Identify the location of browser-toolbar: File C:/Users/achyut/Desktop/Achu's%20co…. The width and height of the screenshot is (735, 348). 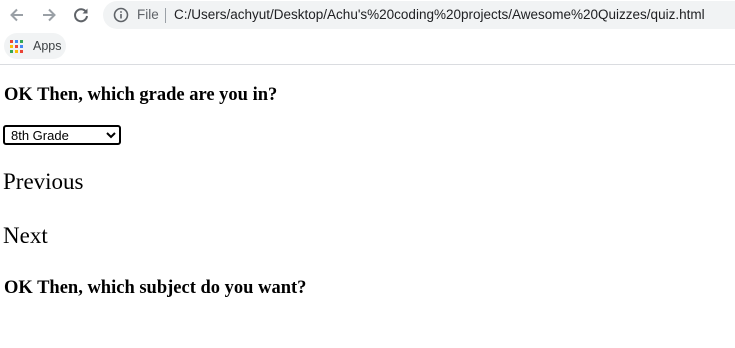
(367, 15).